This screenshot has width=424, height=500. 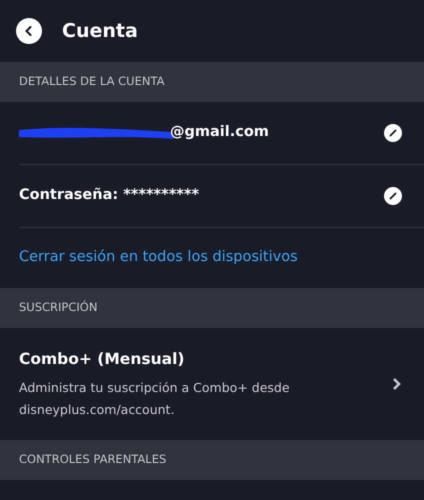 I want to click on section-heading: CONTROLES PARENTALES, so click(x=212, y=460).